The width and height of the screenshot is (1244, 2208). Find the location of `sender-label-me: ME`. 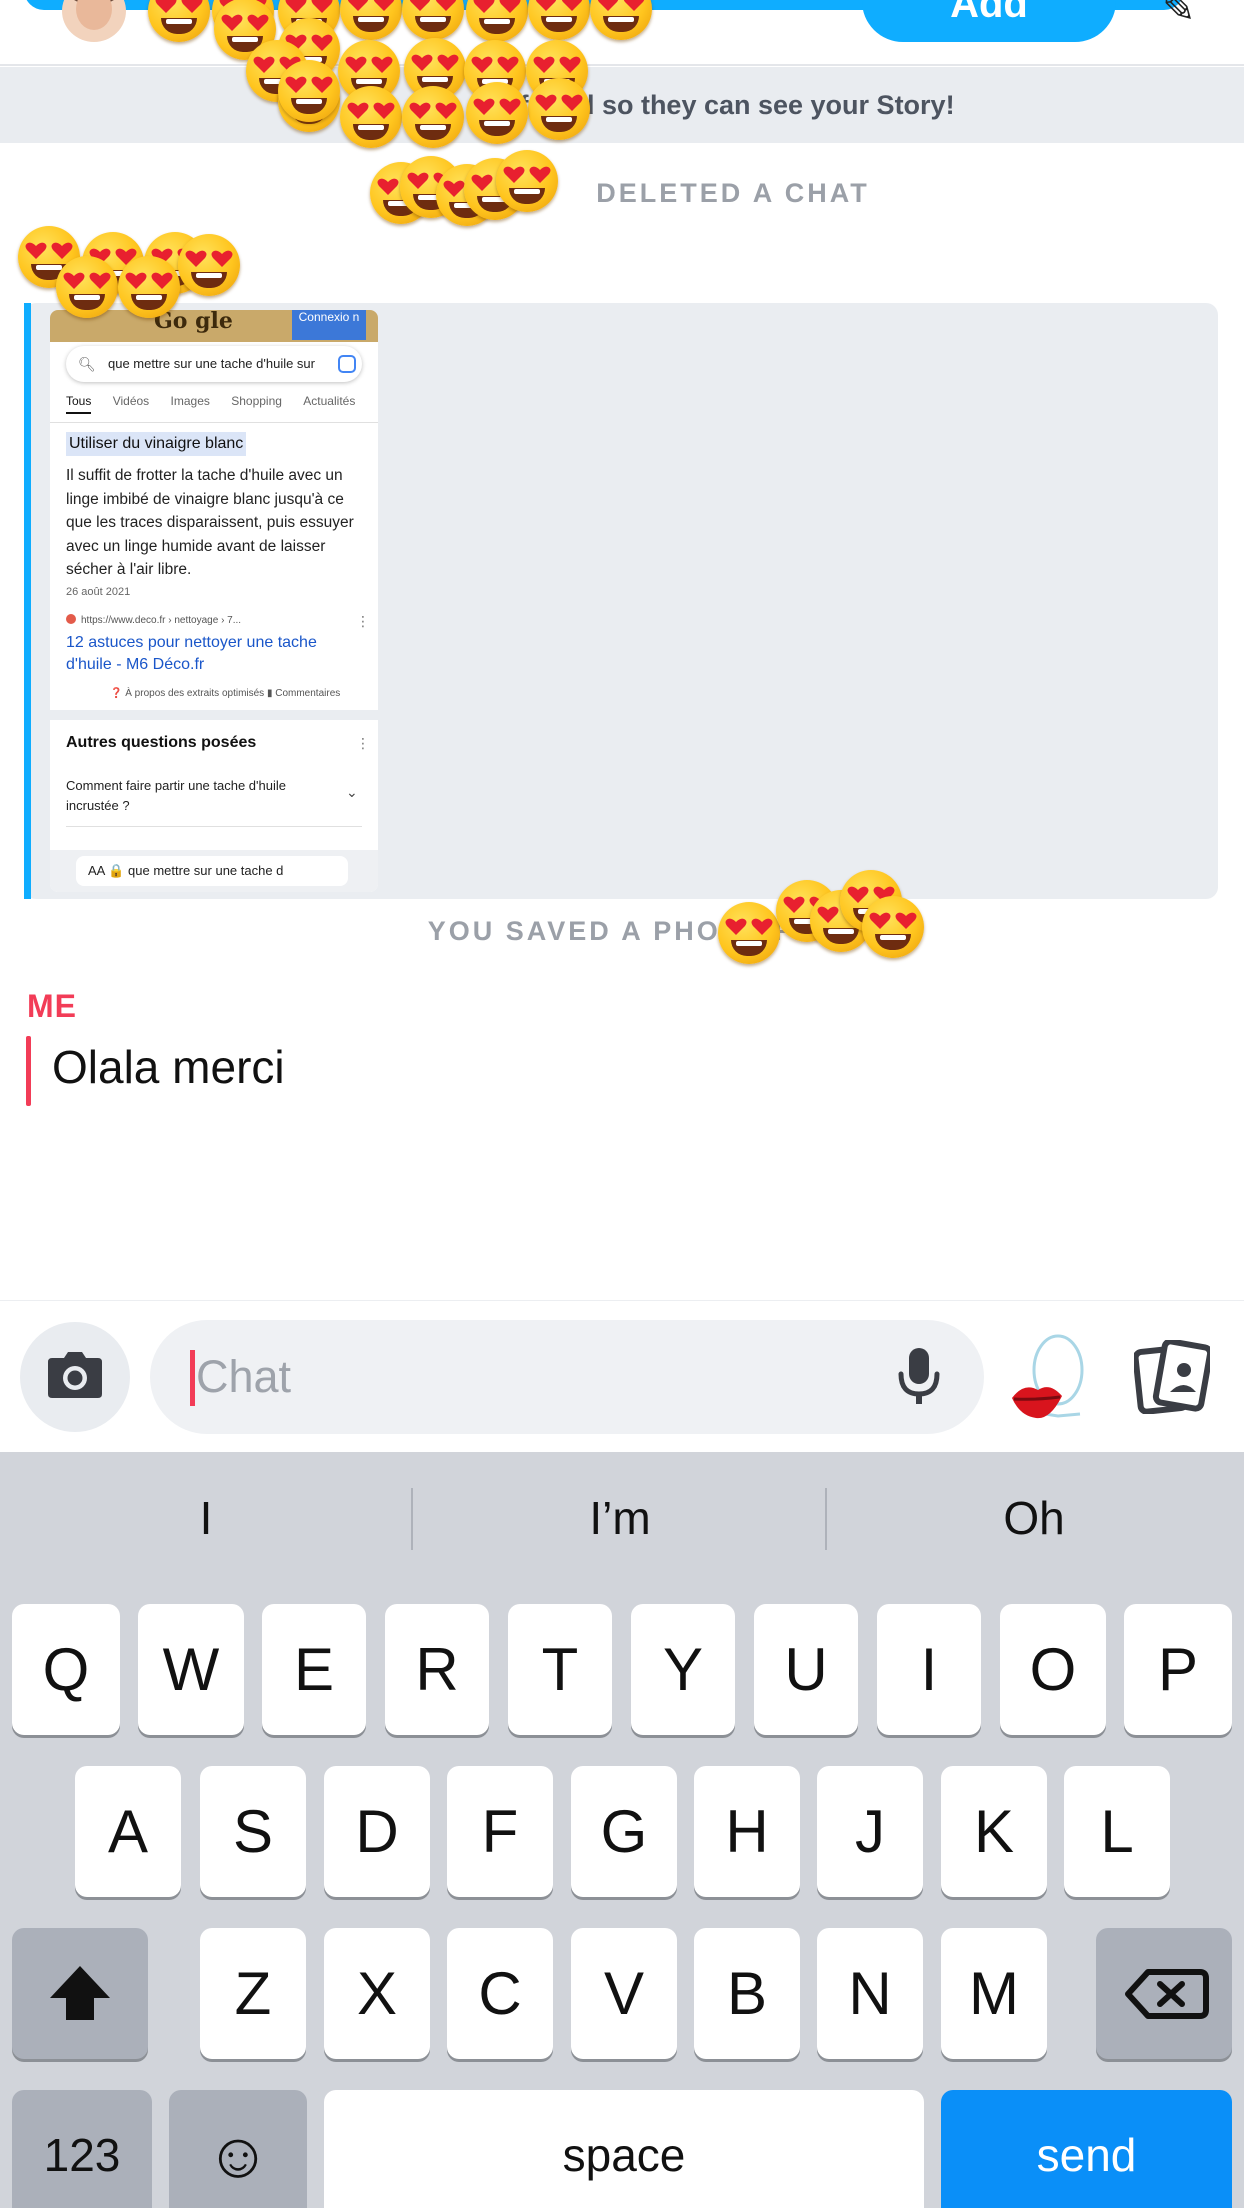

sender-label-me: ME is located at coordinates (52, 1006).